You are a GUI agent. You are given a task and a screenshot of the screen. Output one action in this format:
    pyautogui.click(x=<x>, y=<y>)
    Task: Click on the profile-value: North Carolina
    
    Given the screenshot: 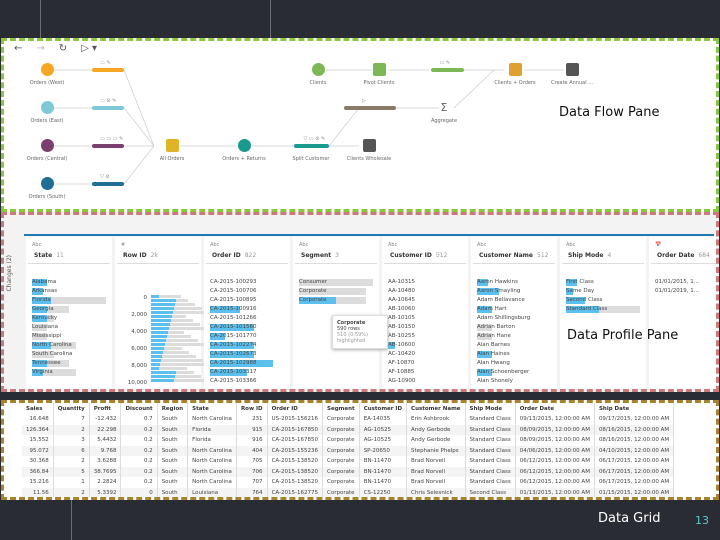 What is the action you would take?
    pyautogui.click(x=69, y=345)
    